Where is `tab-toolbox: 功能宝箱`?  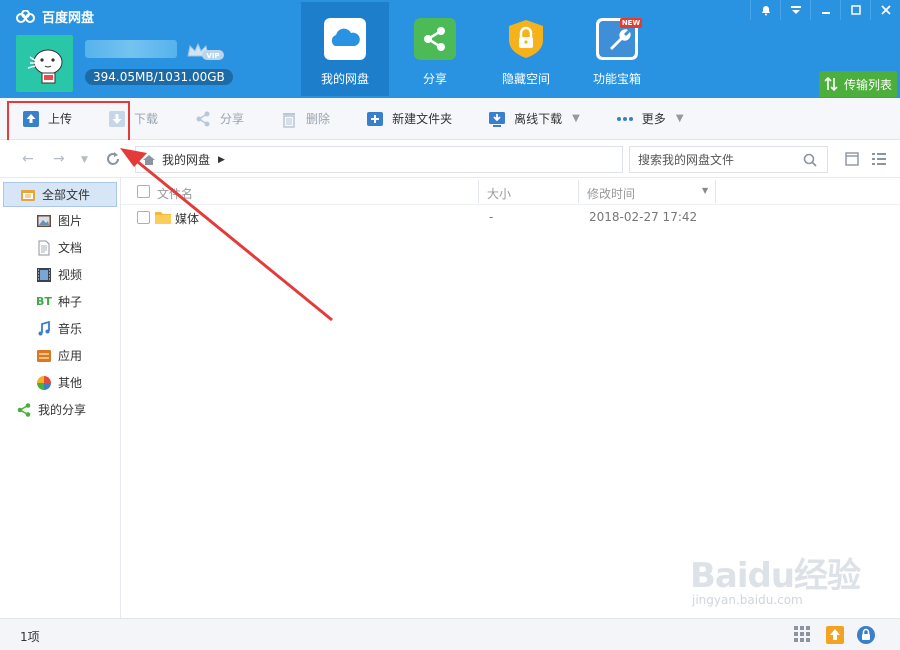
tab-toolbox: 功能宝箱 is located at coordinates (617, 49).